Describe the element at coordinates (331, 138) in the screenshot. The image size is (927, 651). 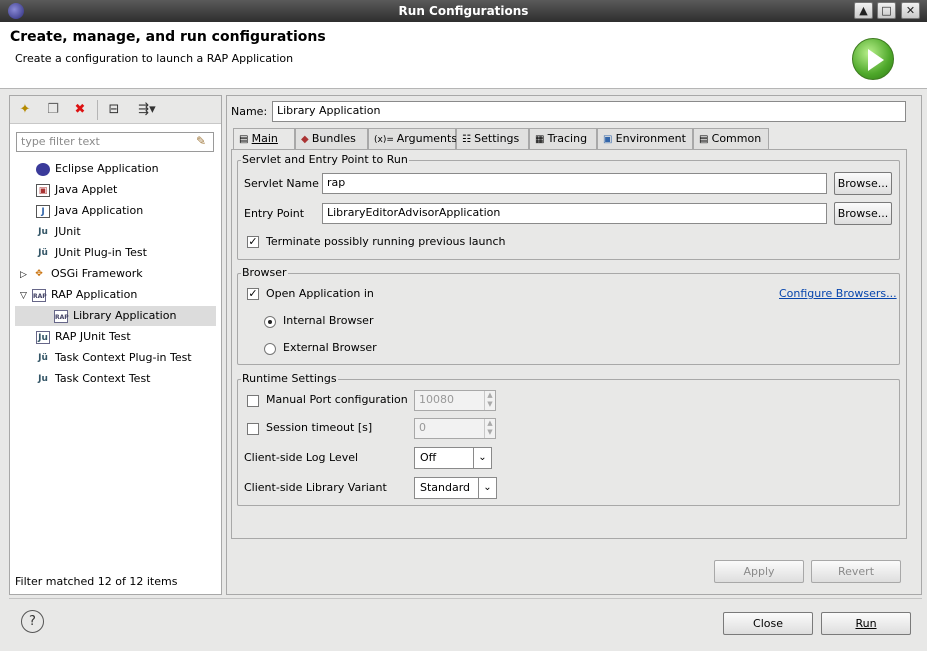
I see `tab-bundles: ◆ Bundles` at that location.